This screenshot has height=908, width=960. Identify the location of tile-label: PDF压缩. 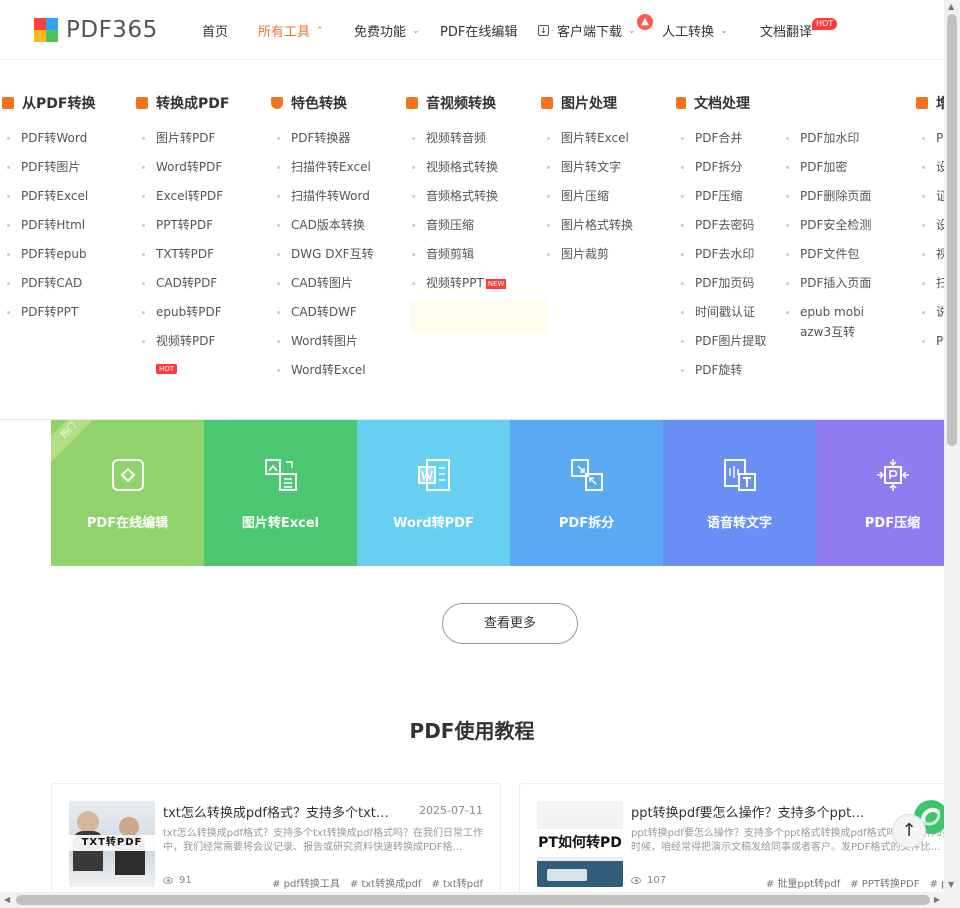
(892, 523).